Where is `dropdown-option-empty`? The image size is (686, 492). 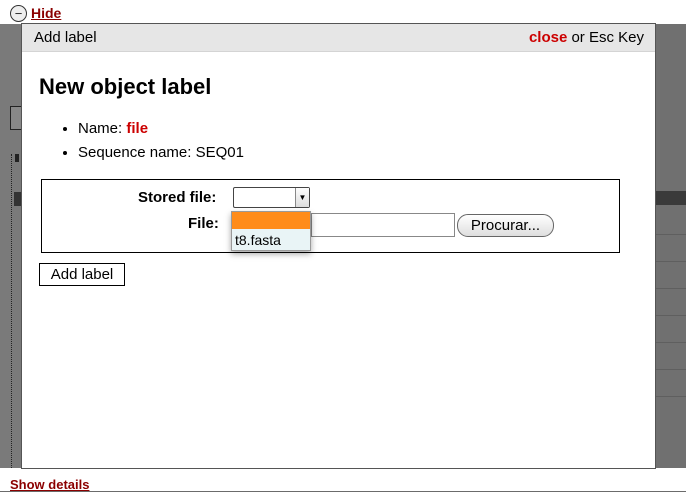
dropdown-option-empty is located at coordinates (271, 220).